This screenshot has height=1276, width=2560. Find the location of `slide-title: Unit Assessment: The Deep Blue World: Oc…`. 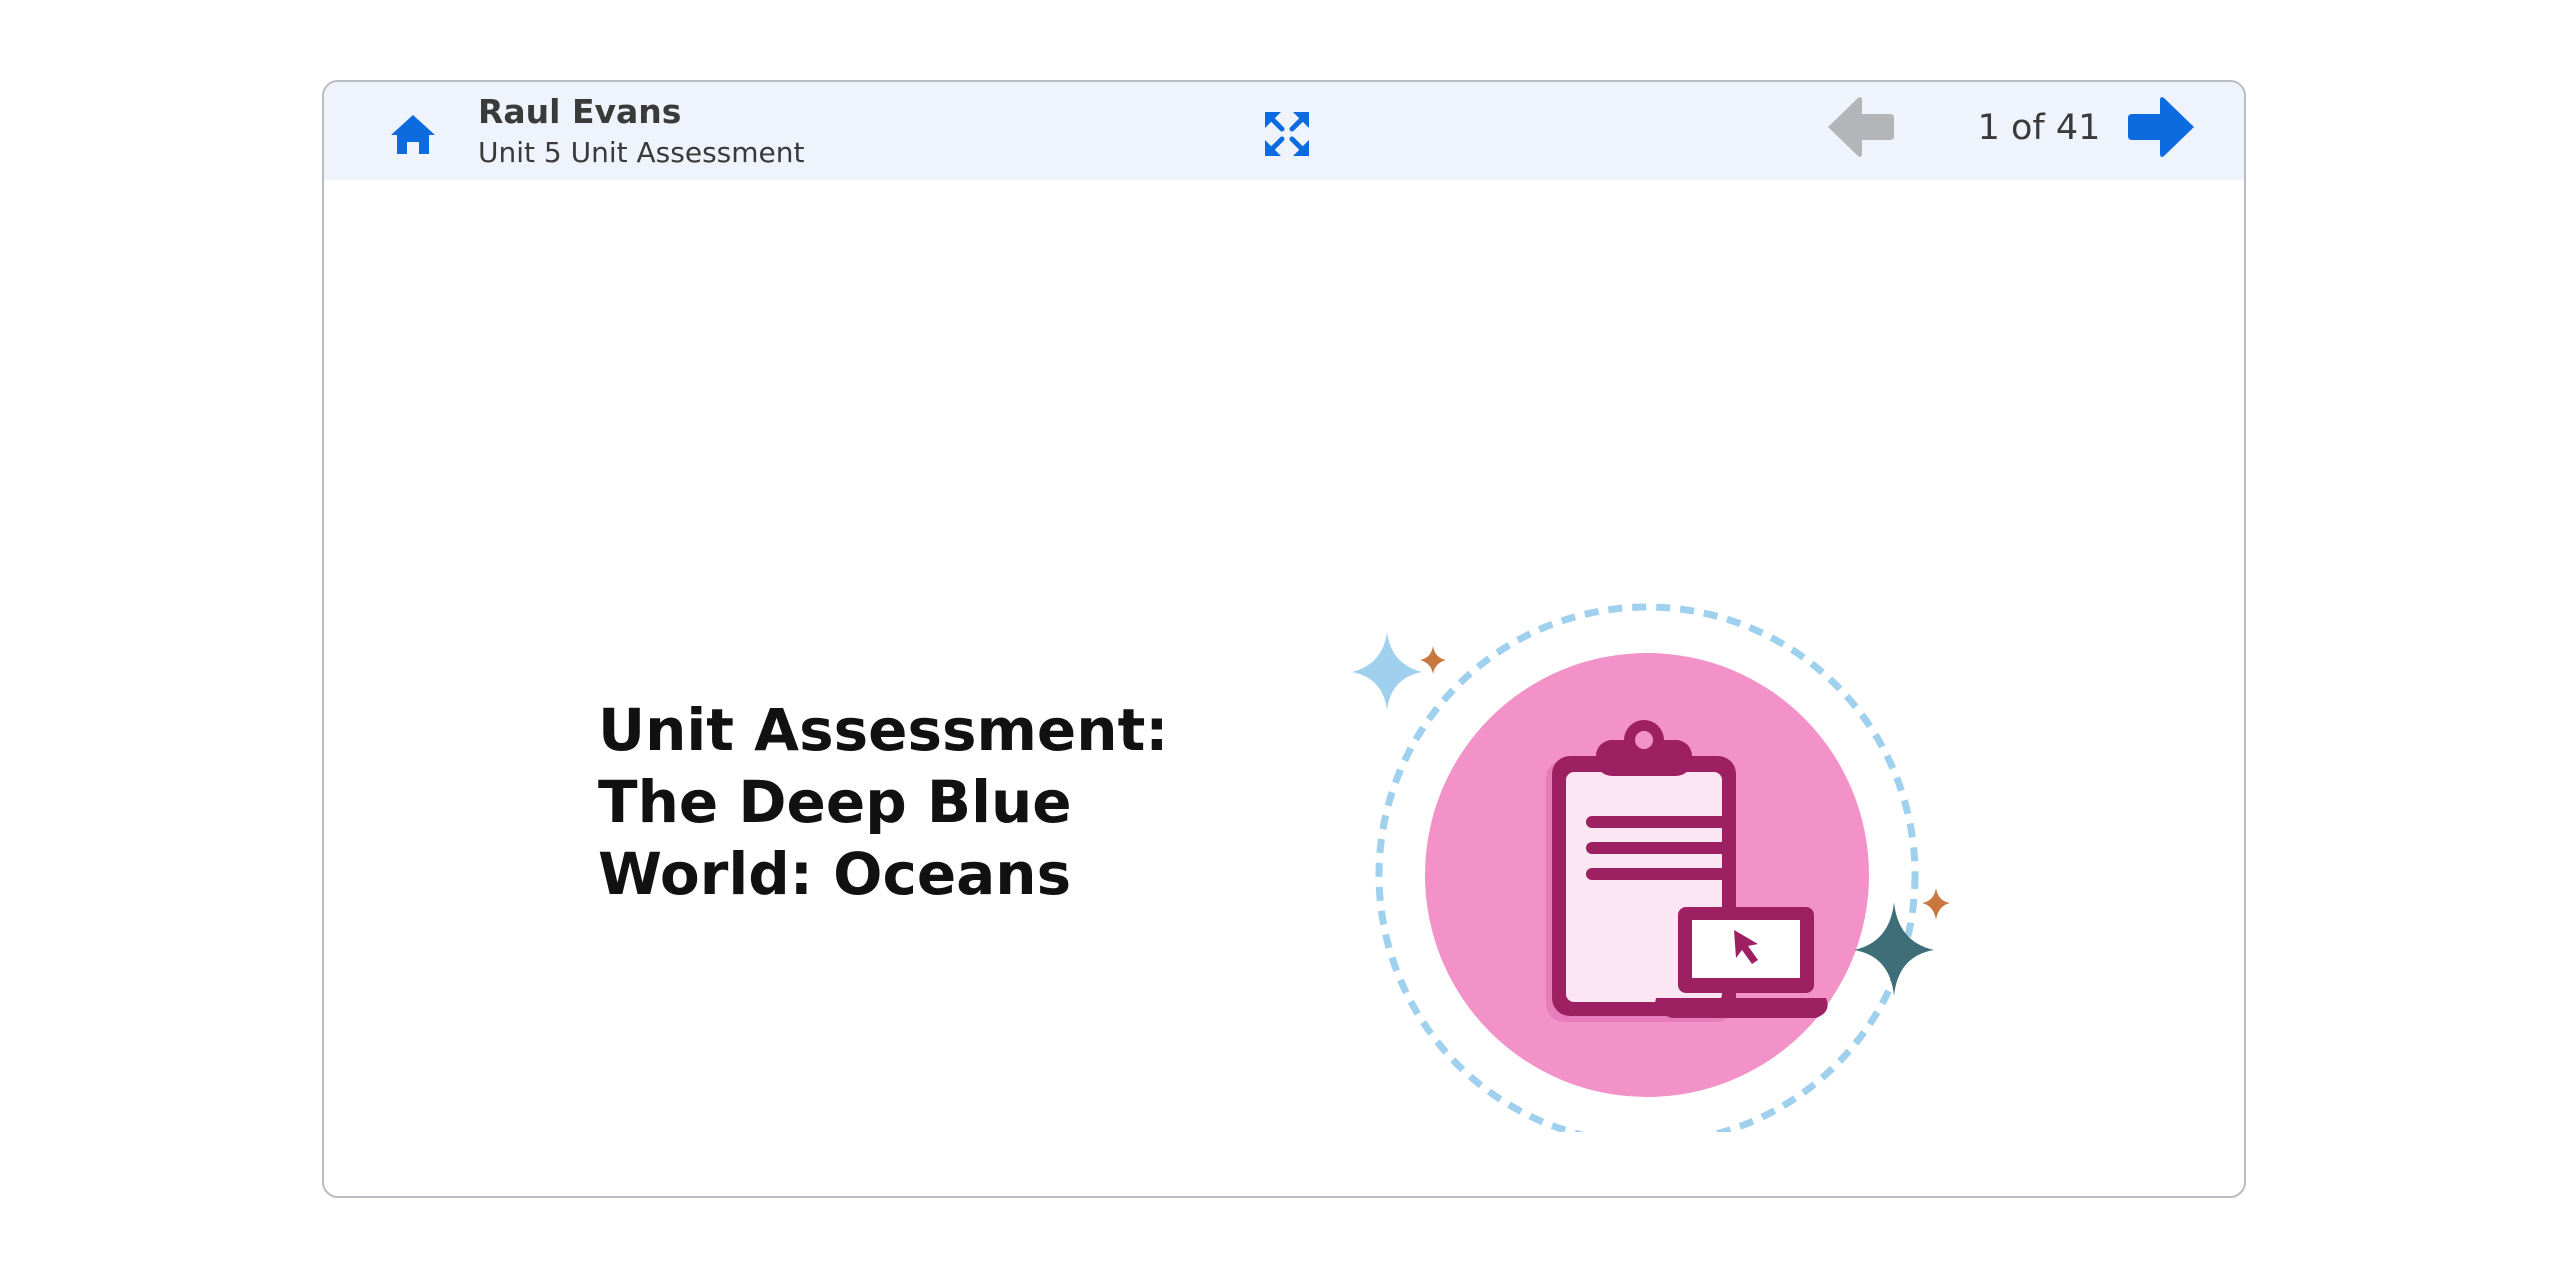

slide-title: Unit Assessment: The Deep Blue World: Oc… is located at coordinates (883, 802).